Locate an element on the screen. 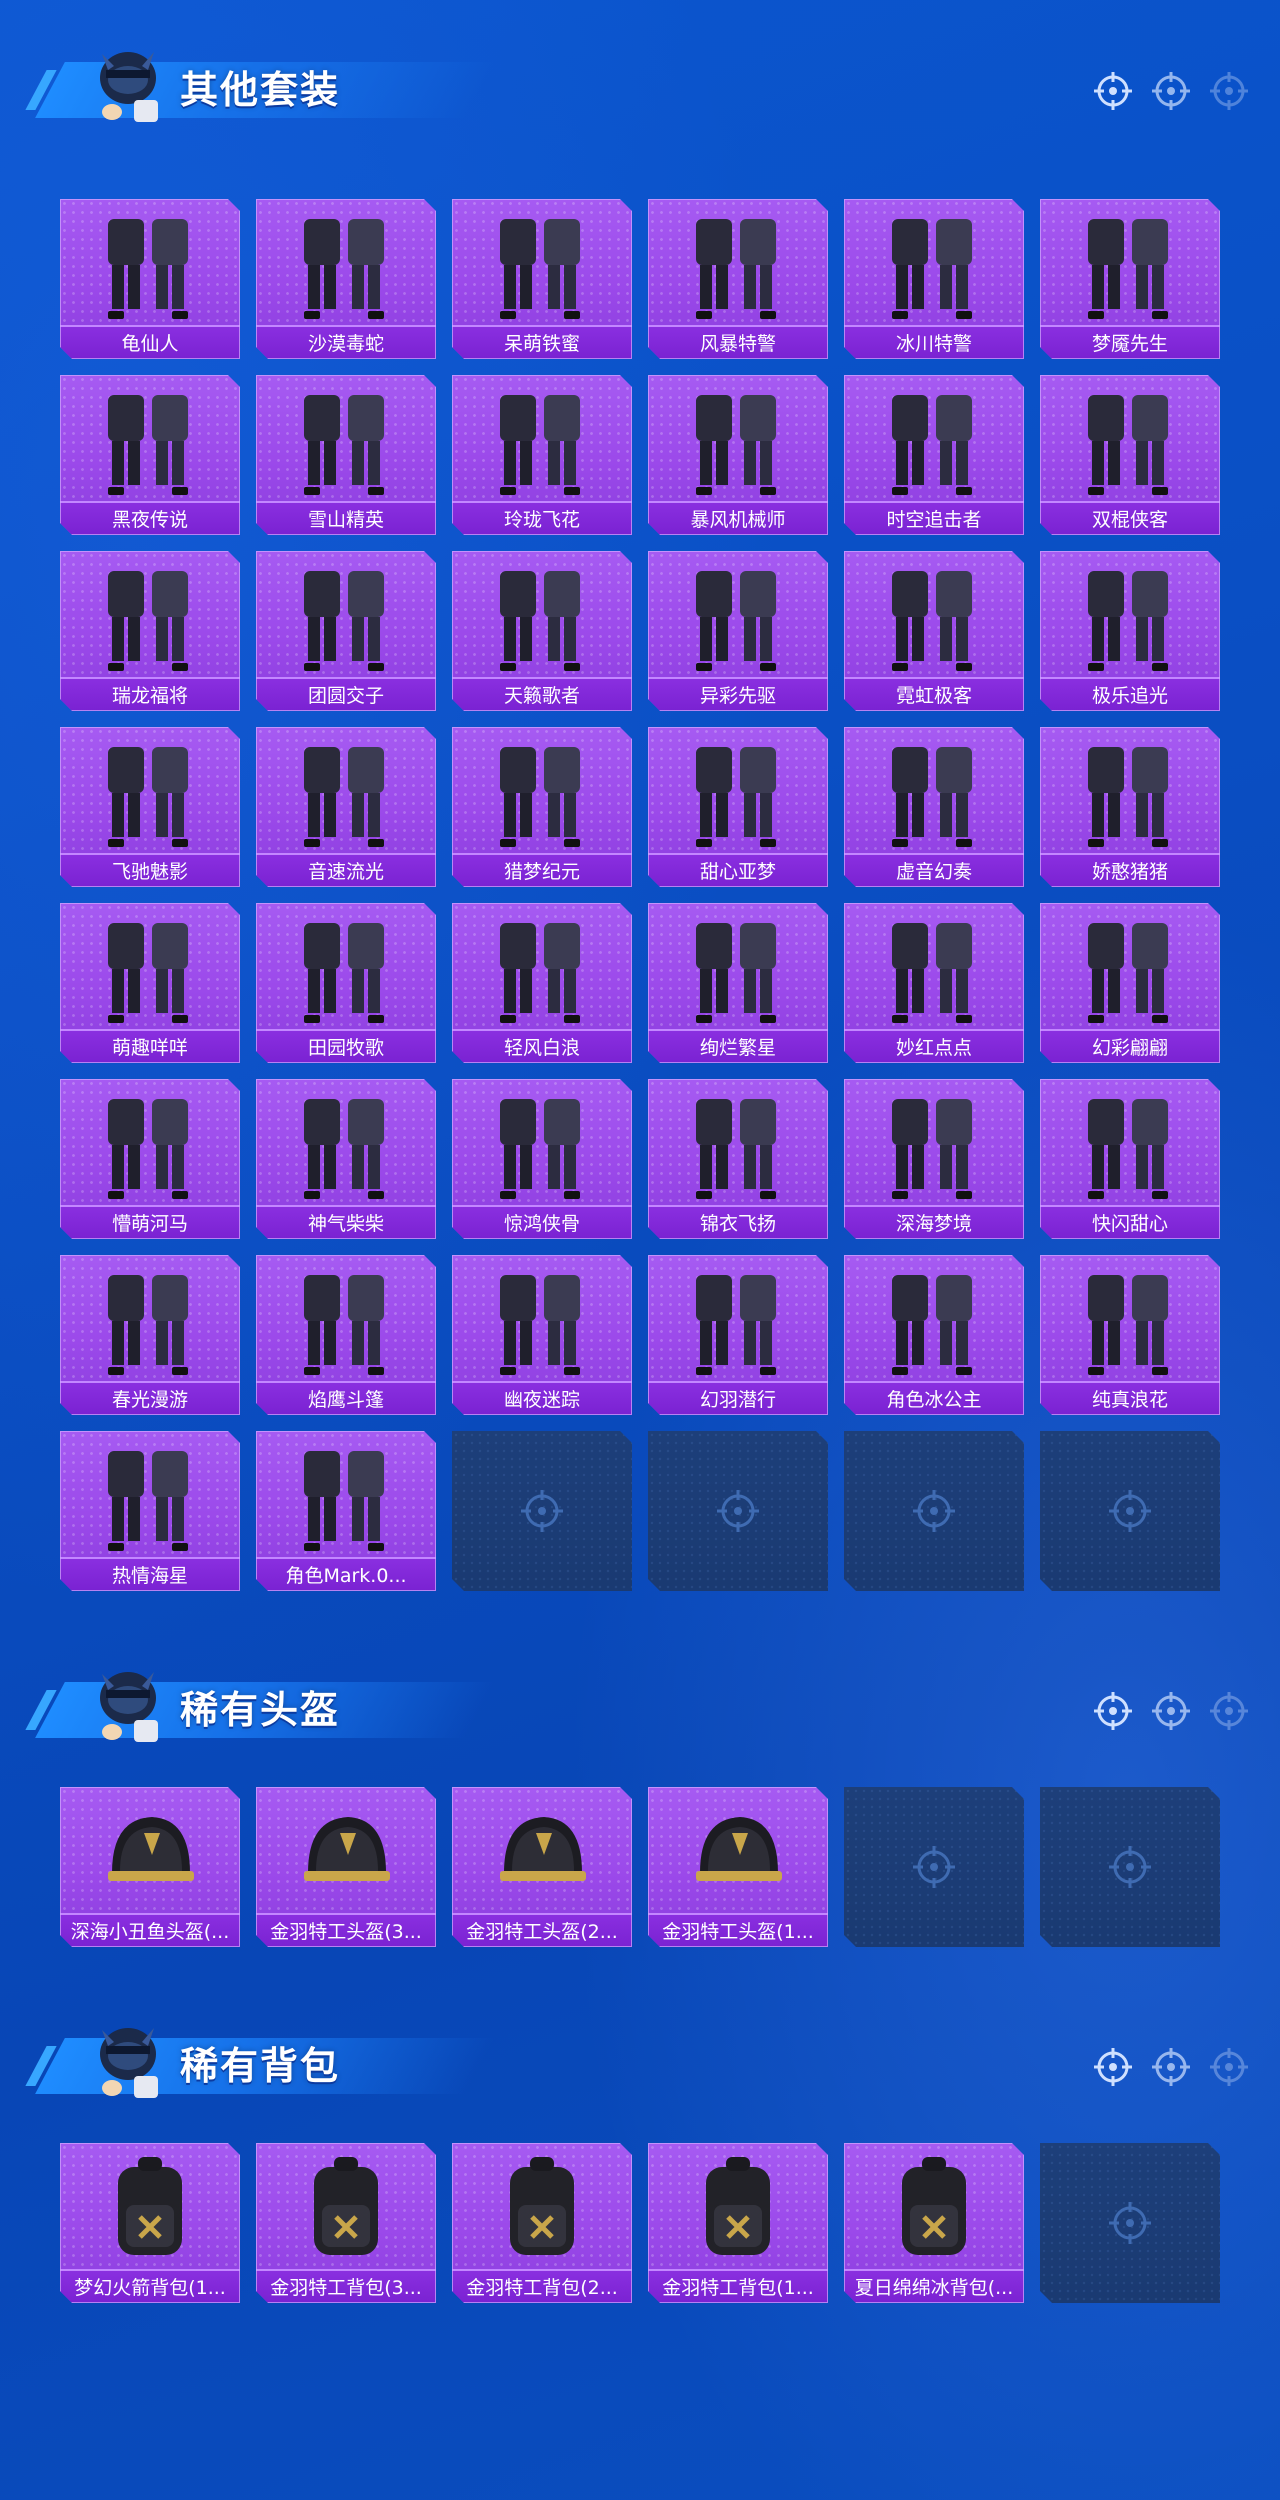 This screenshot has width=1280, height=2500. outfit-card: 深海梦境 is located at coordinates (934, 1159).